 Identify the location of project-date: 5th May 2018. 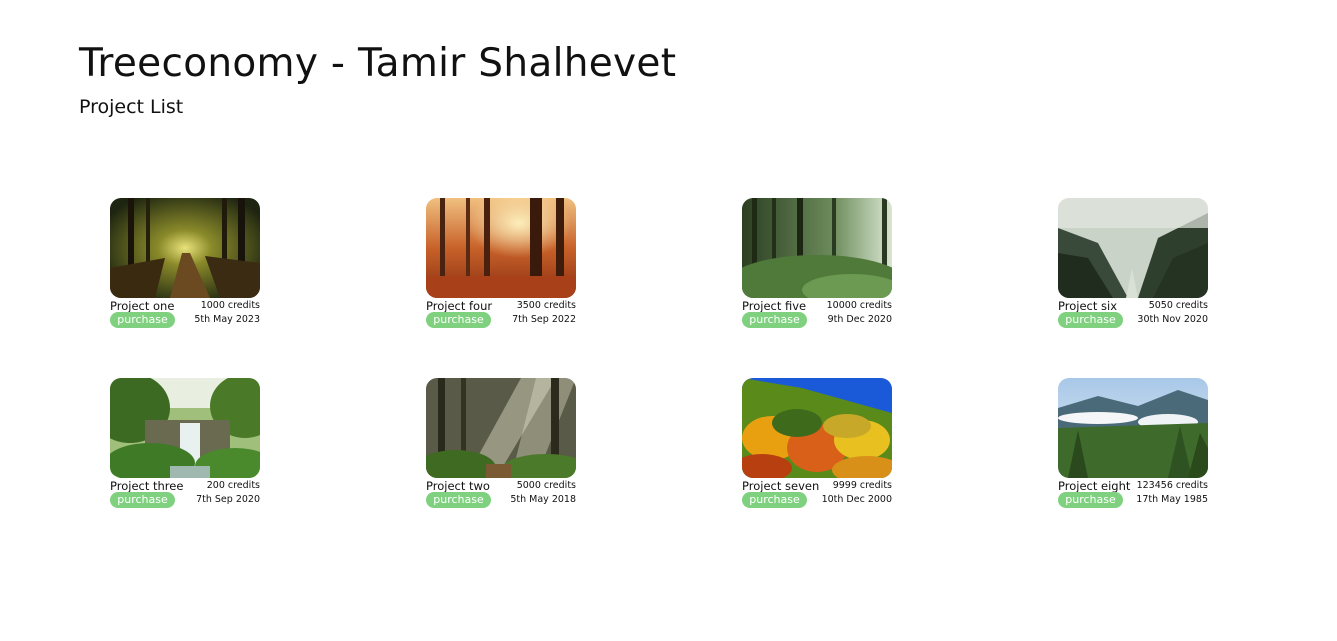
(543, 499).